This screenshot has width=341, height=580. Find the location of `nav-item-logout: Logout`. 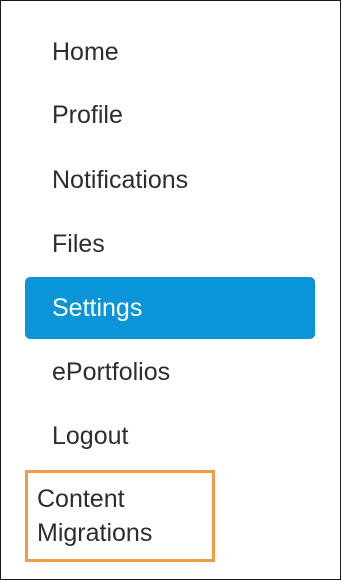

nav-item-logout: Logout is located at coordinates (170, 436).